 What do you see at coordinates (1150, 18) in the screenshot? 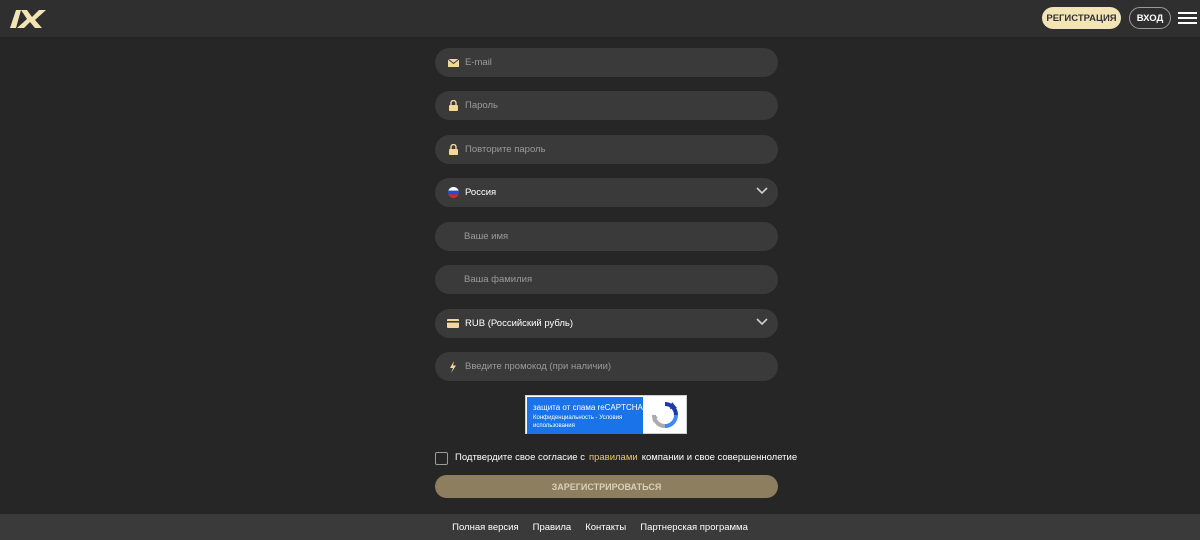
I see `login-button: ВХОД` at bounding box center [1150, 18].